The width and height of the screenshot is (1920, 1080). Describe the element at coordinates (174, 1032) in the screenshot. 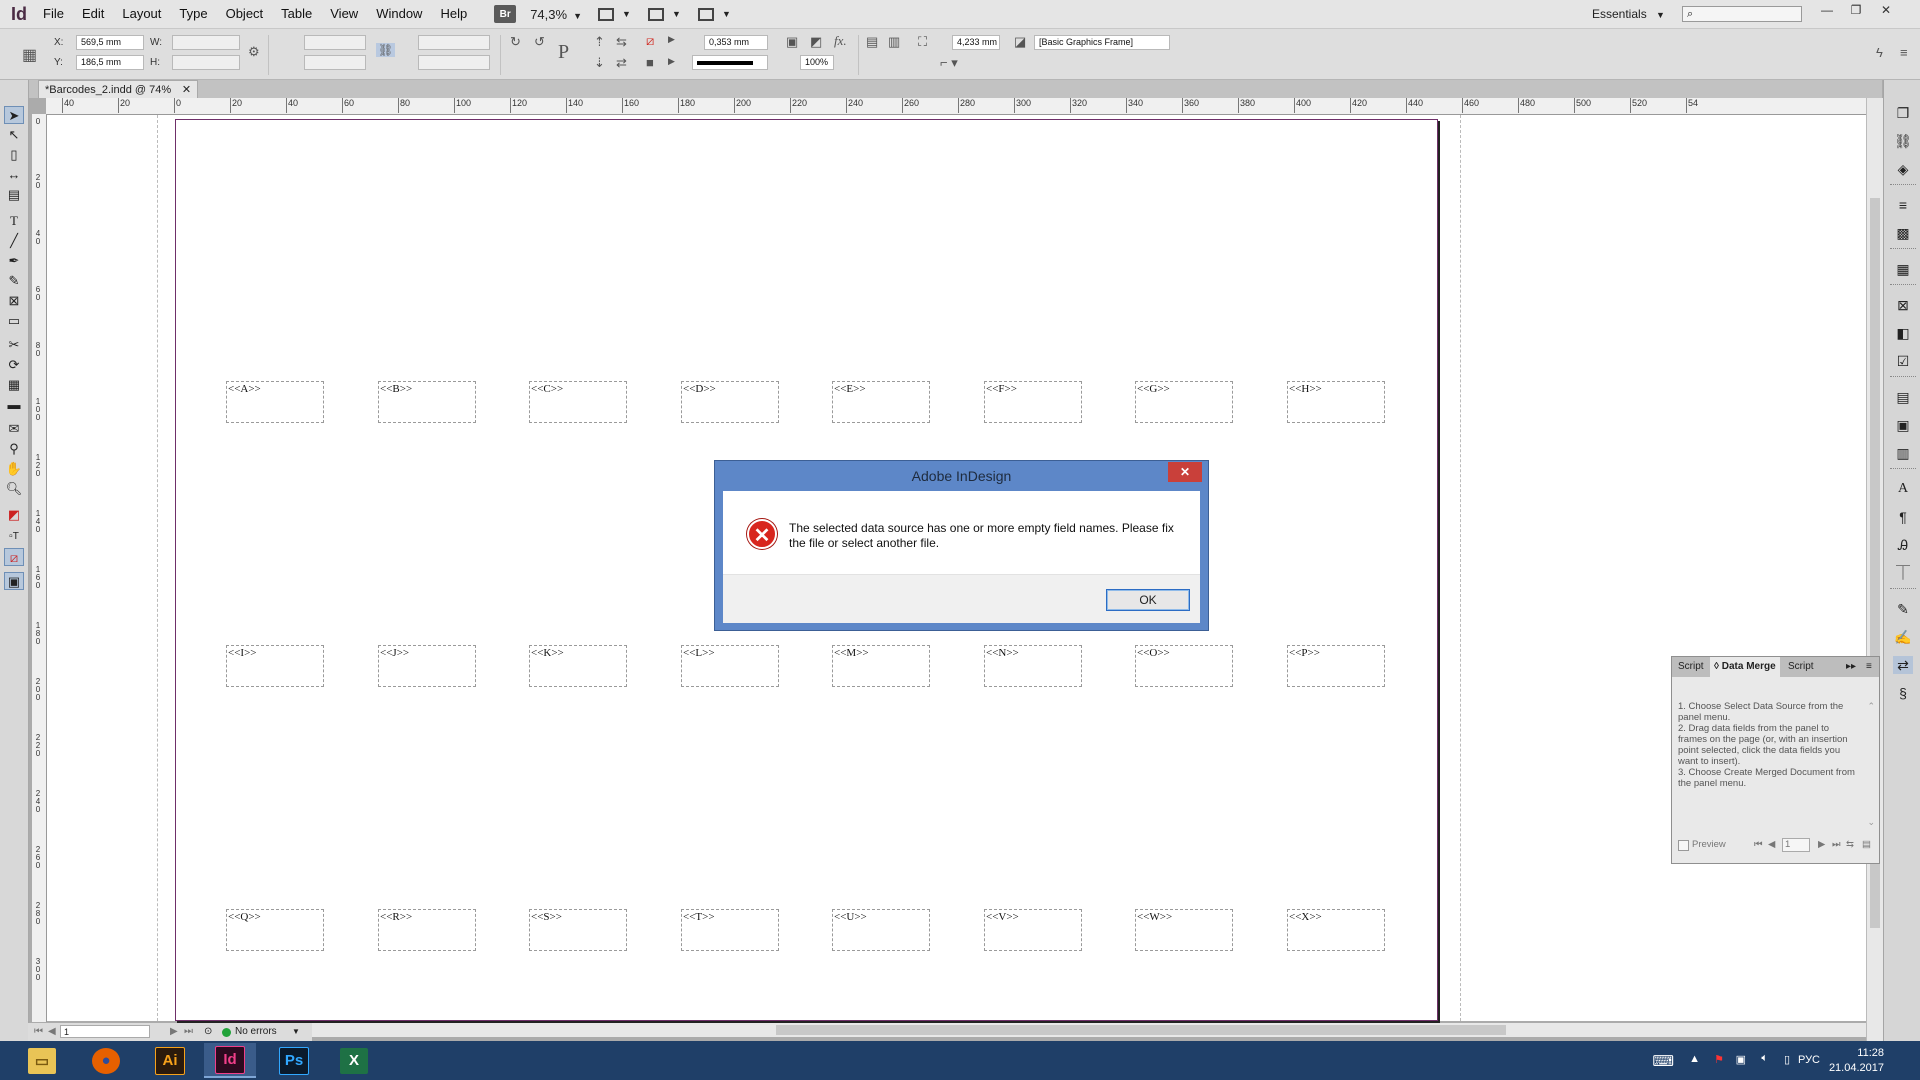

I see `next-page-icon: ▶` at that location.